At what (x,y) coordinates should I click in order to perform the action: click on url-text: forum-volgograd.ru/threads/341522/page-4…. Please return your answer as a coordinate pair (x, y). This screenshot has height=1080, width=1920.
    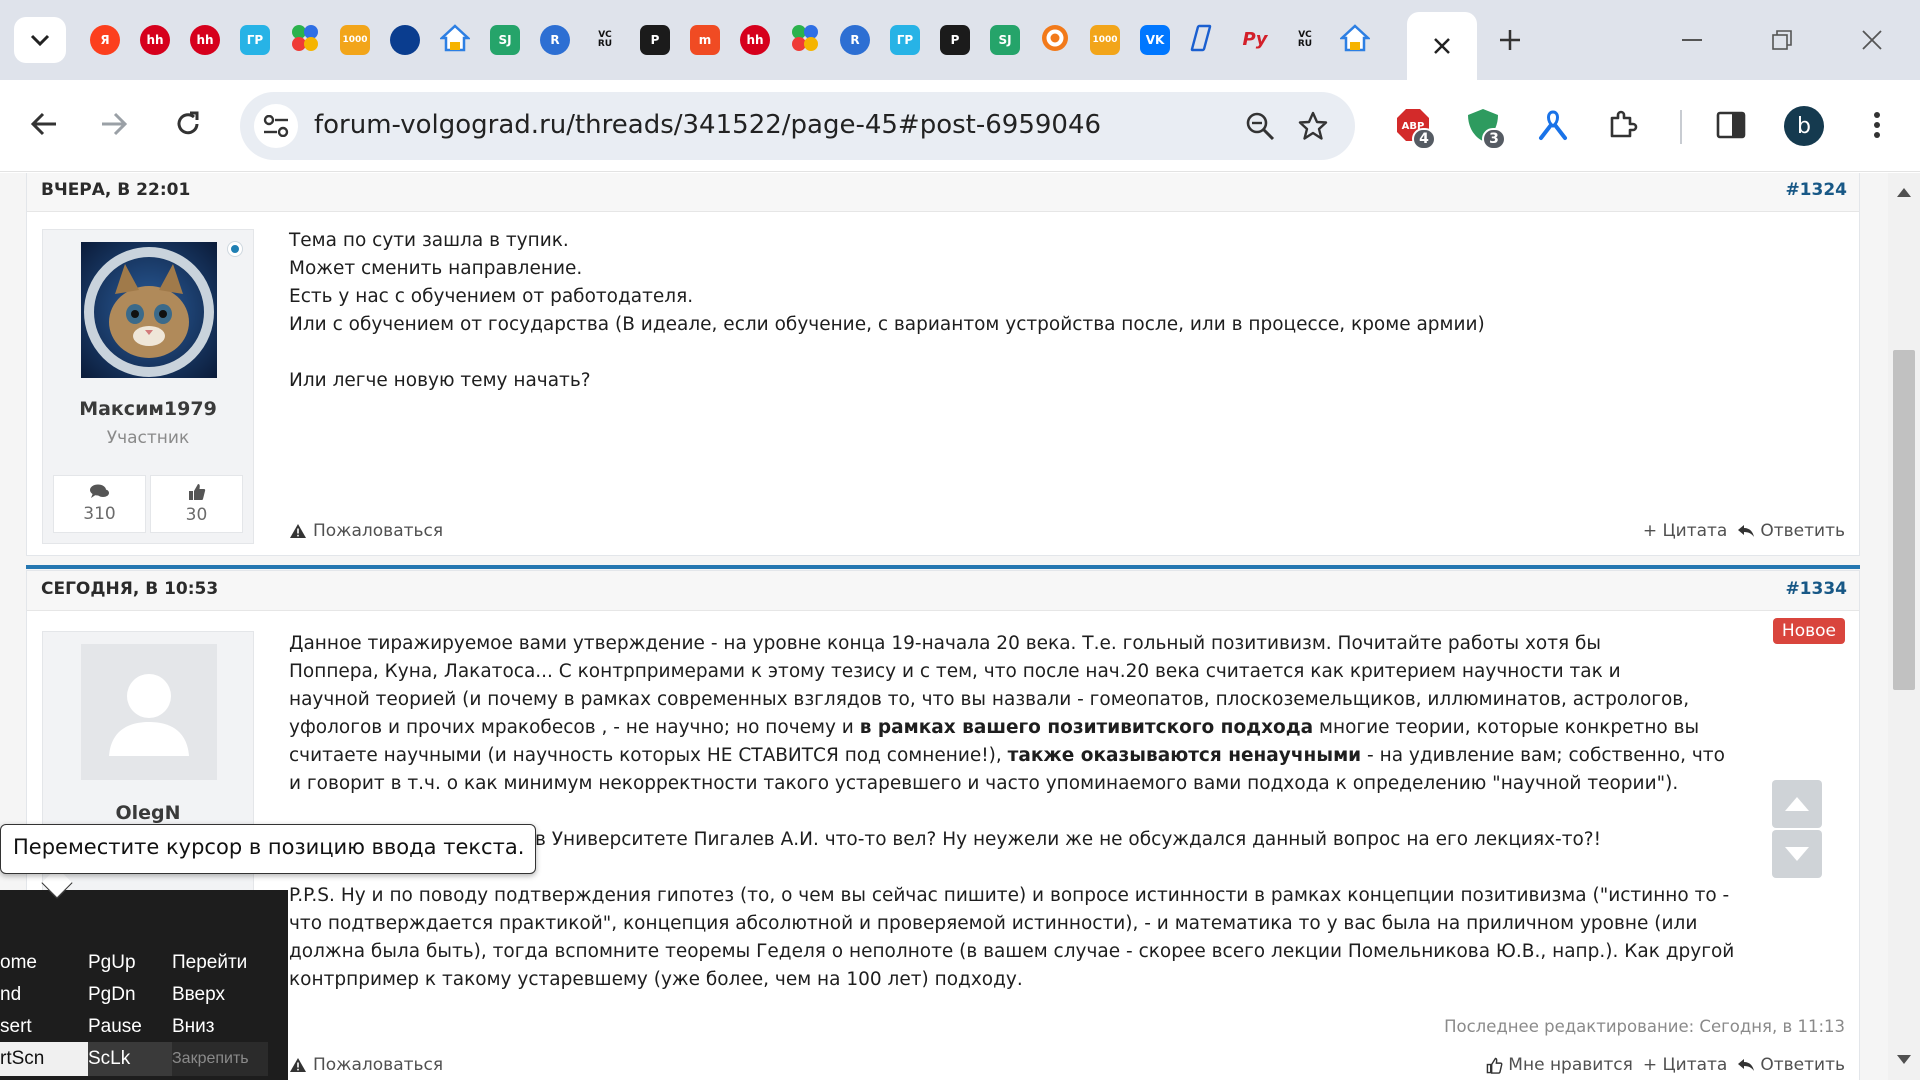
    Looking at the image, I should click on (707, 125).